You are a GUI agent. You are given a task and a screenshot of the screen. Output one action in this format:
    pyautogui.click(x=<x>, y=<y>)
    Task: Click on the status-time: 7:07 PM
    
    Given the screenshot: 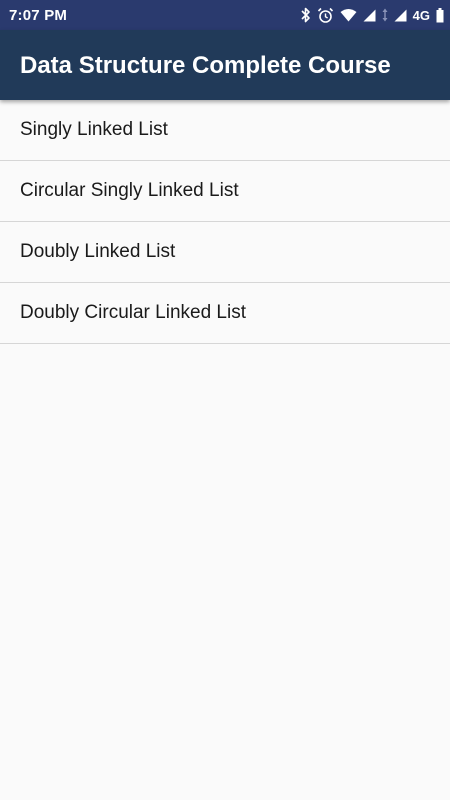 What is the action you would take?
    pyautogui.click(x=38, y=15)
    